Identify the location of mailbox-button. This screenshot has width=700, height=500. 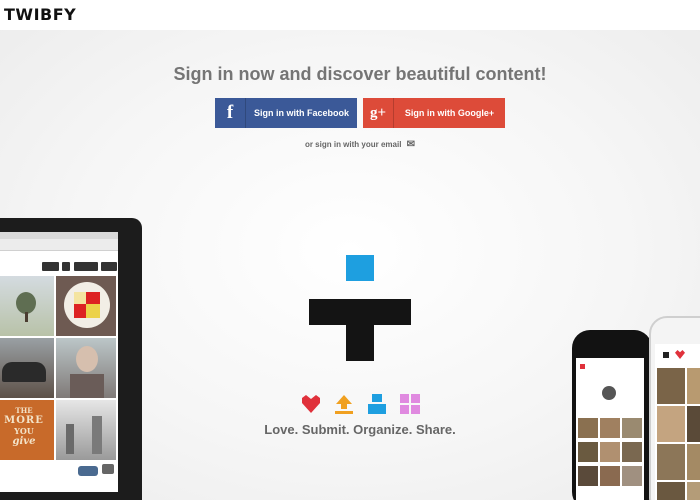
(86, 266).